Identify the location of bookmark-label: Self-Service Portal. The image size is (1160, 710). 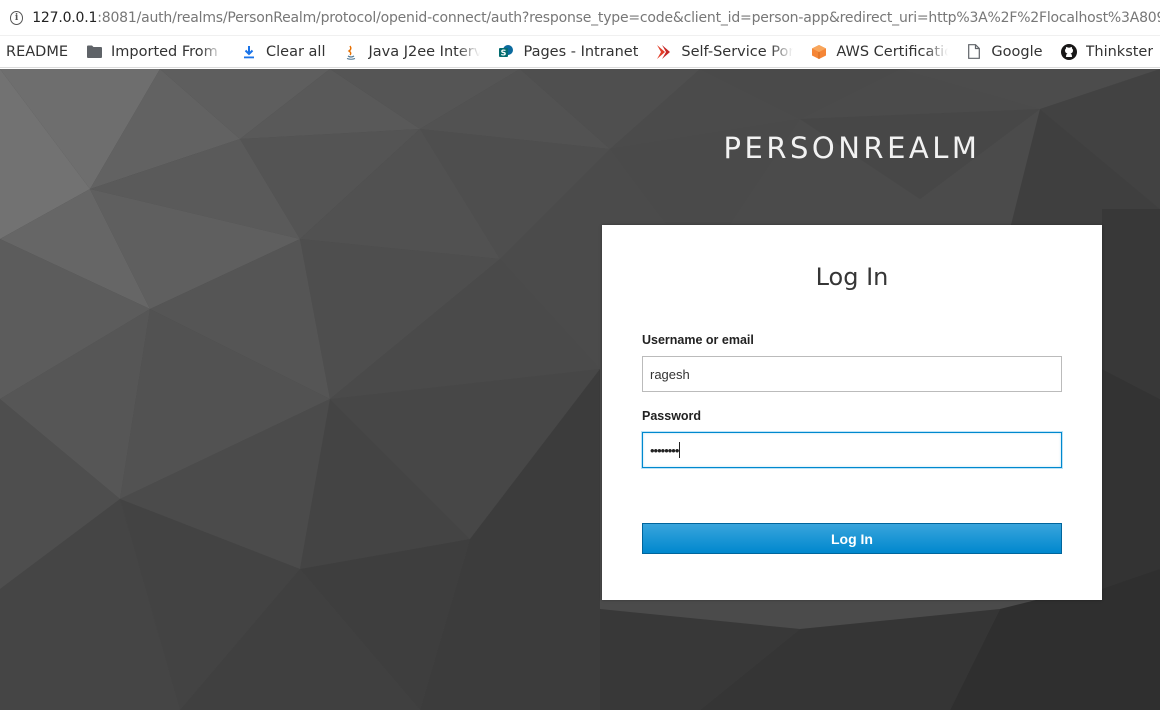
(737, 51).